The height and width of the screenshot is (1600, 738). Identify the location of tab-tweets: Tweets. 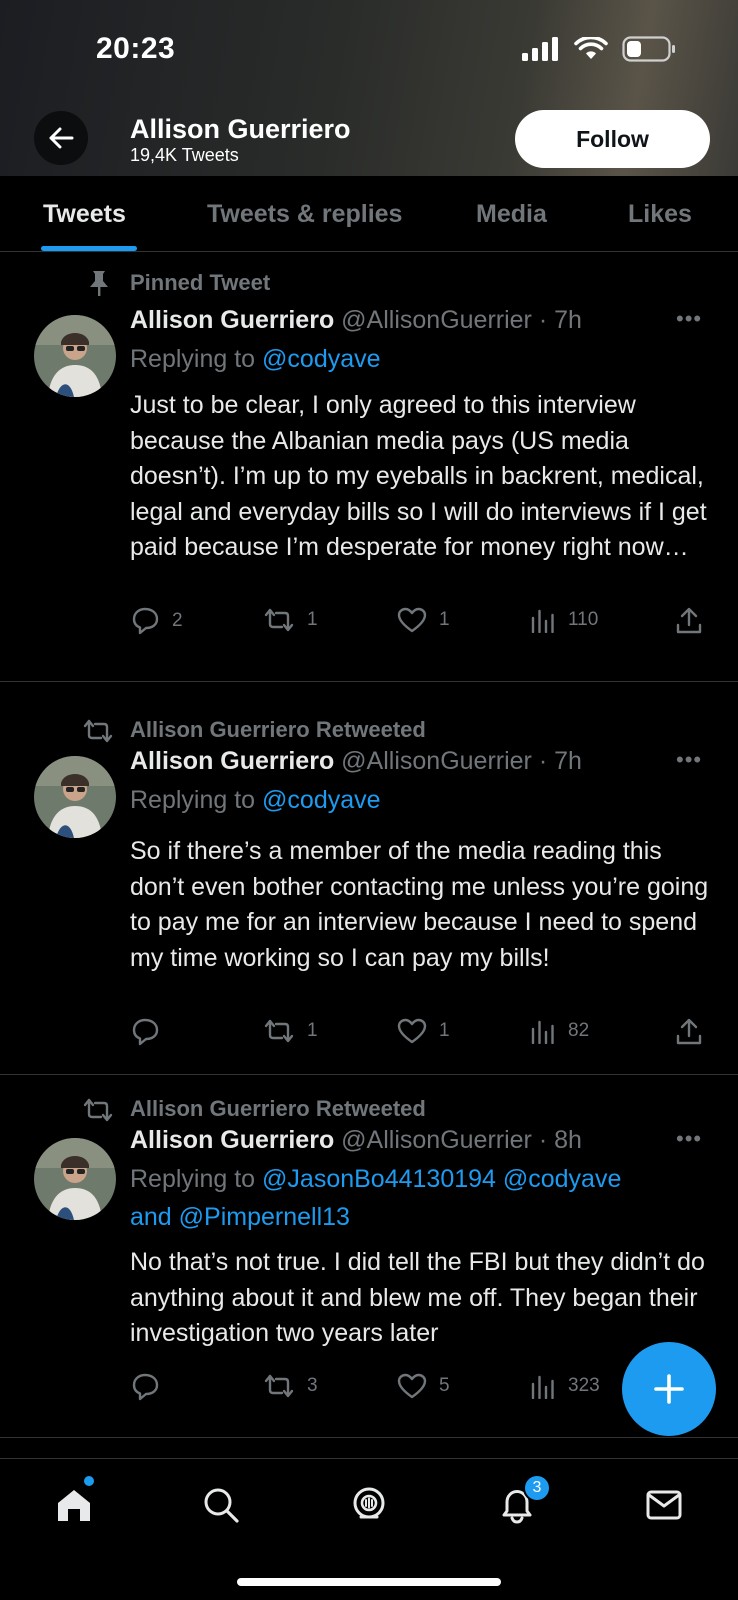
(84, 214).